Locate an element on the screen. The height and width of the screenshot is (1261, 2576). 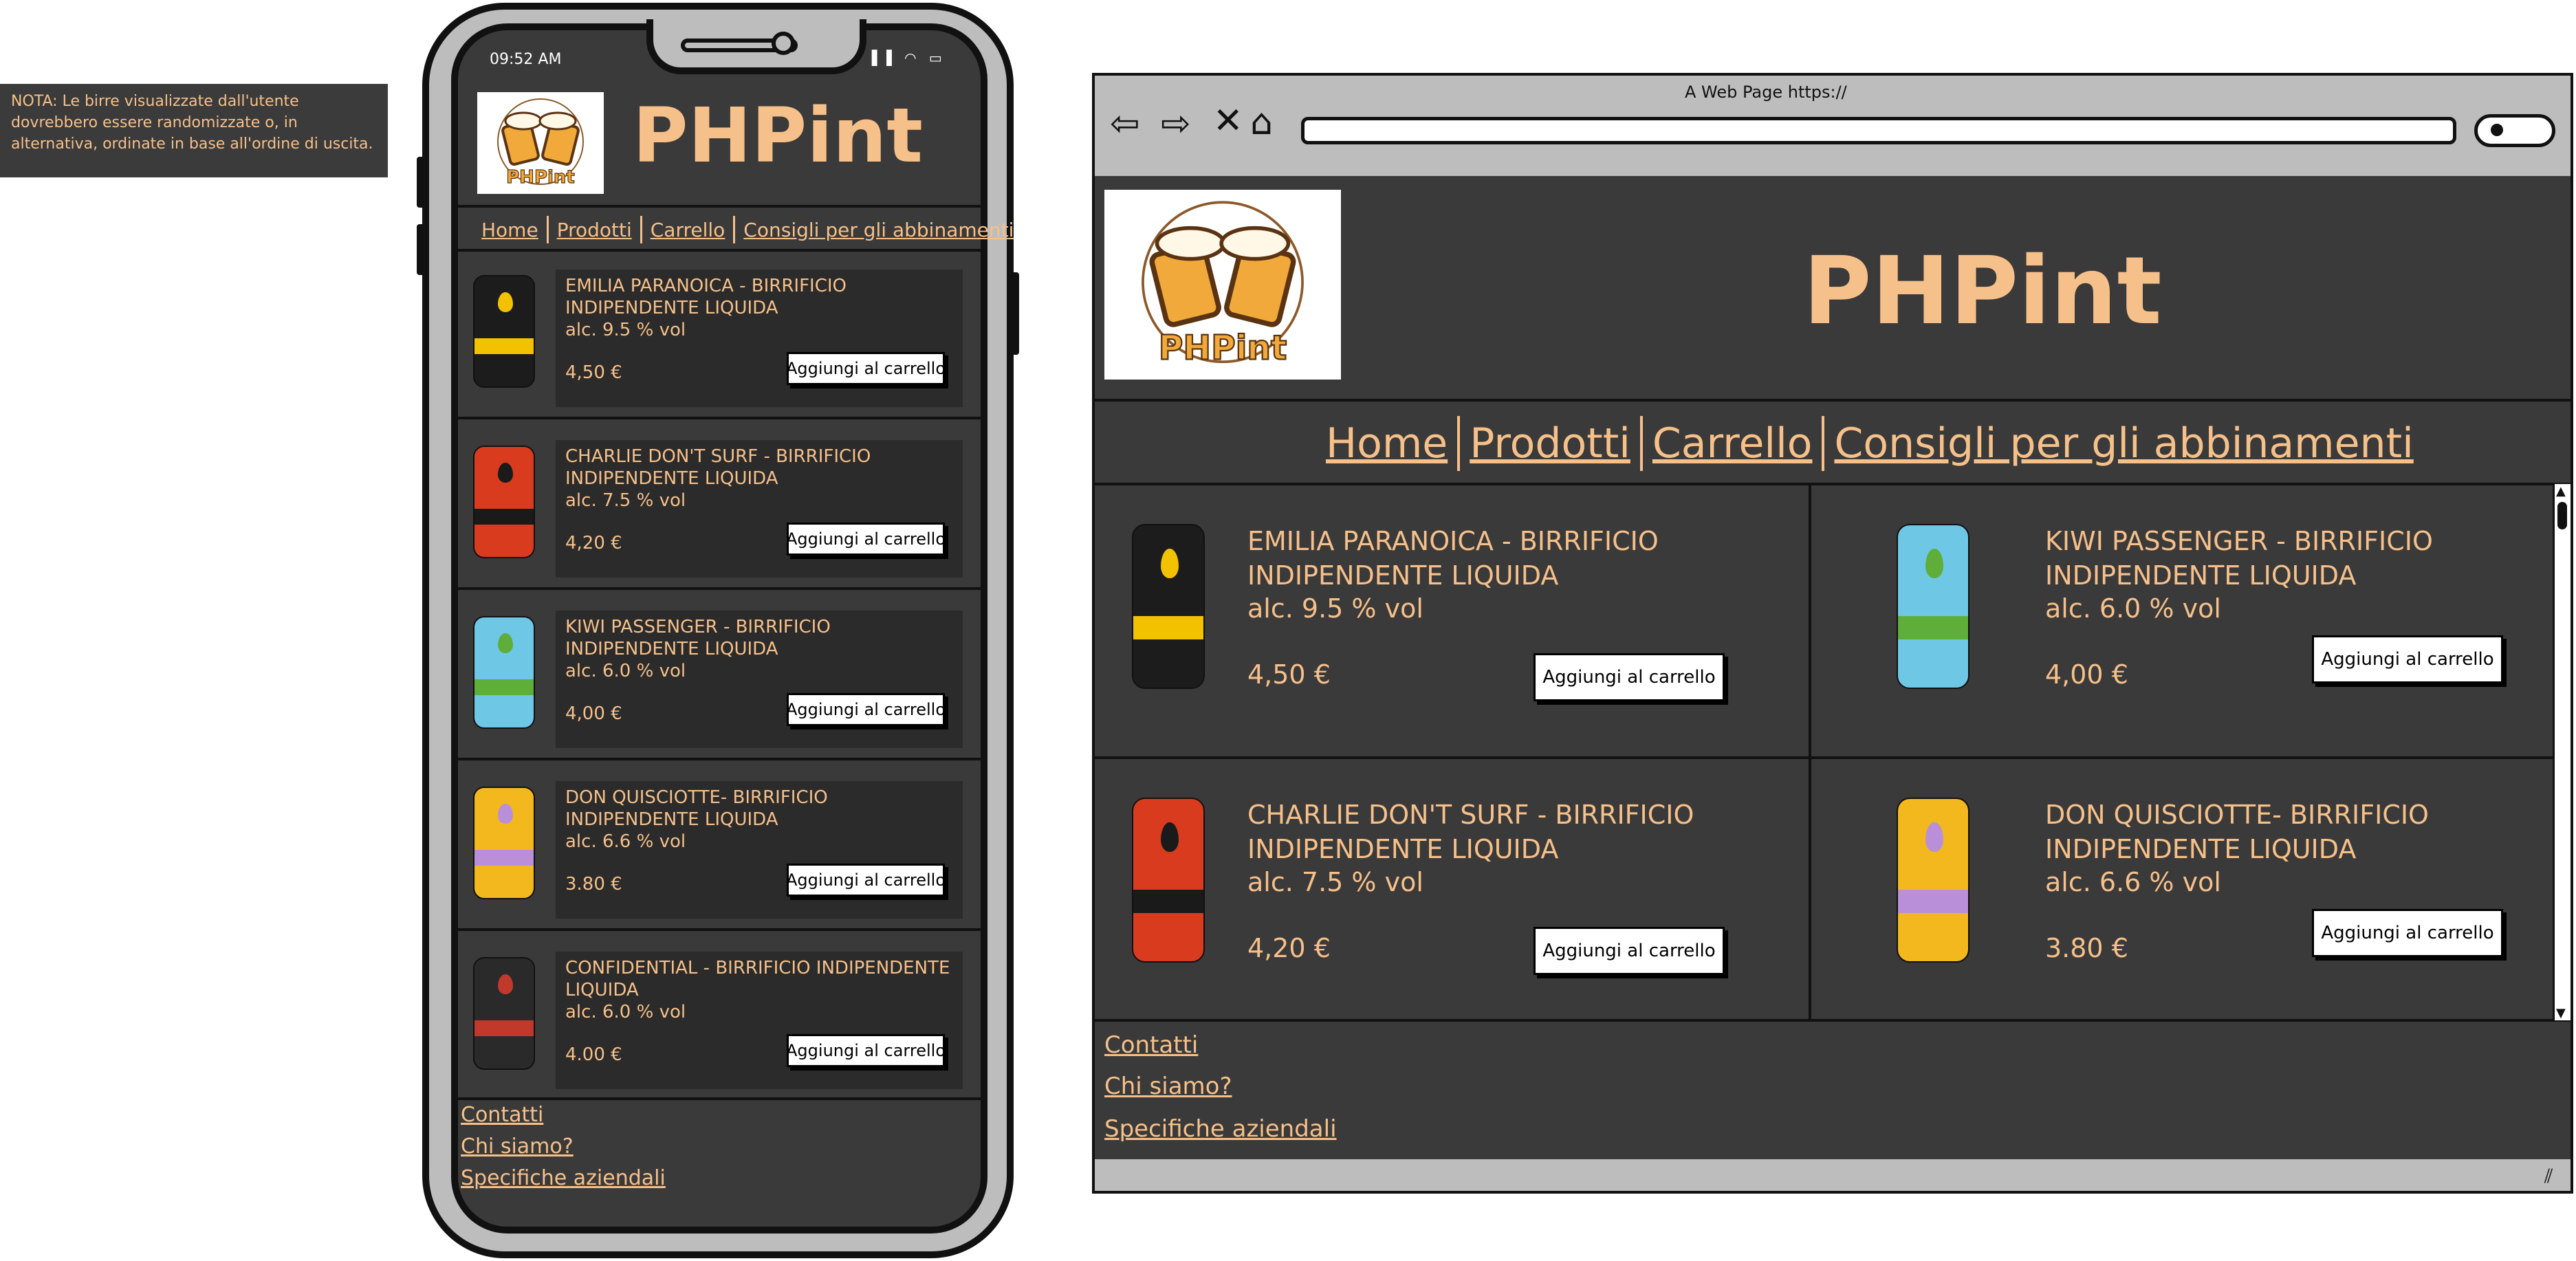
forward-arrow-icon: ⇨ is located at coordinates (1176, 124).